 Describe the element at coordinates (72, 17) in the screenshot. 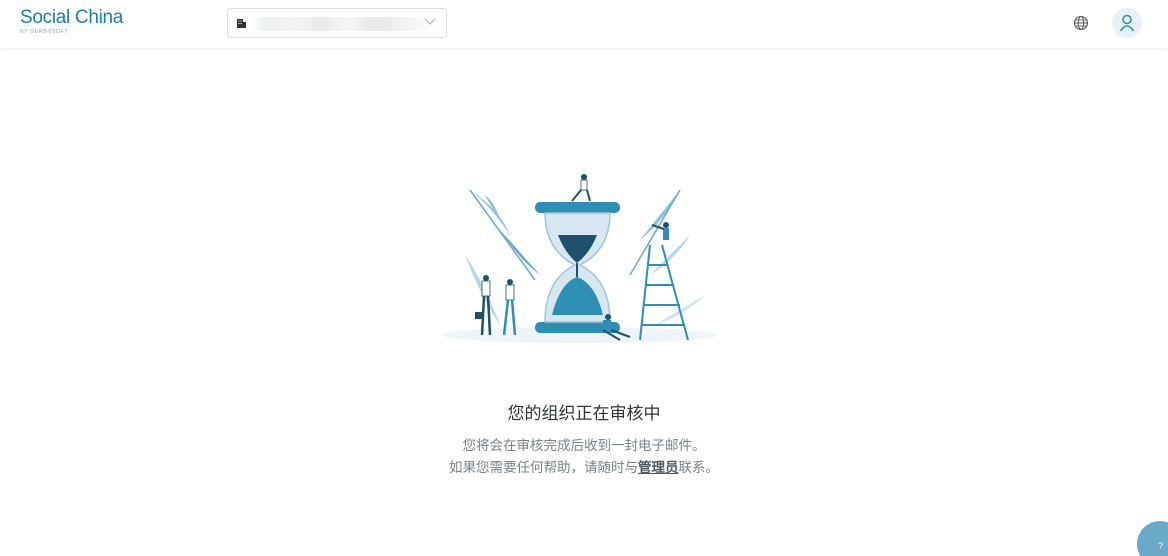

I see `logo-title: Social China` at that location.